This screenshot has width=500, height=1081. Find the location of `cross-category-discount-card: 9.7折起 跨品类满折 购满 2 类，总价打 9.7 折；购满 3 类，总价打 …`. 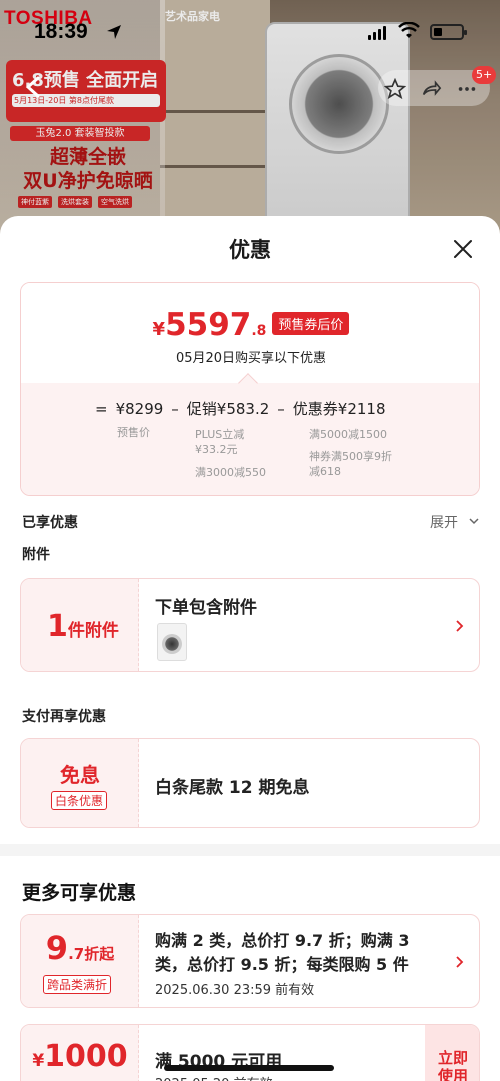

cross-category-discount-card: 9.7折起 跨品类满折 购满 2 类，总价打 9.7 折；购满 3 类，总价打 … is located at coordinates (250, 961).